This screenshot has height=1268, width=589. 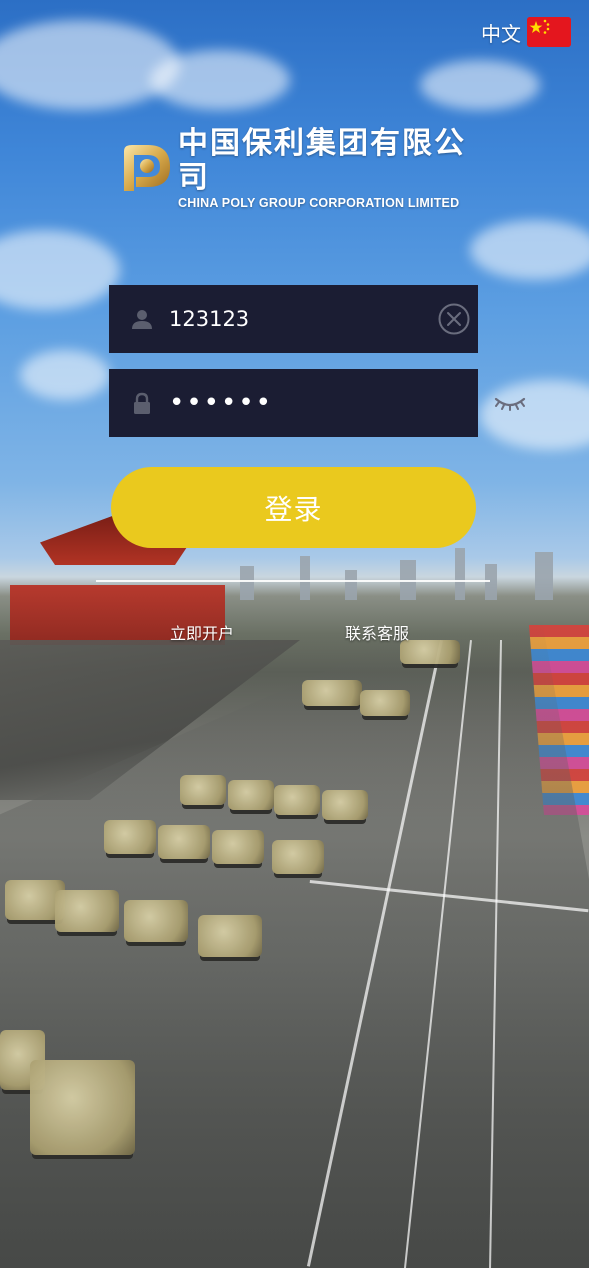 What do you see at coordinates (526, 32) in the screenshot?
I see `language-switcher: 中文` at bounding box center [526, 32].